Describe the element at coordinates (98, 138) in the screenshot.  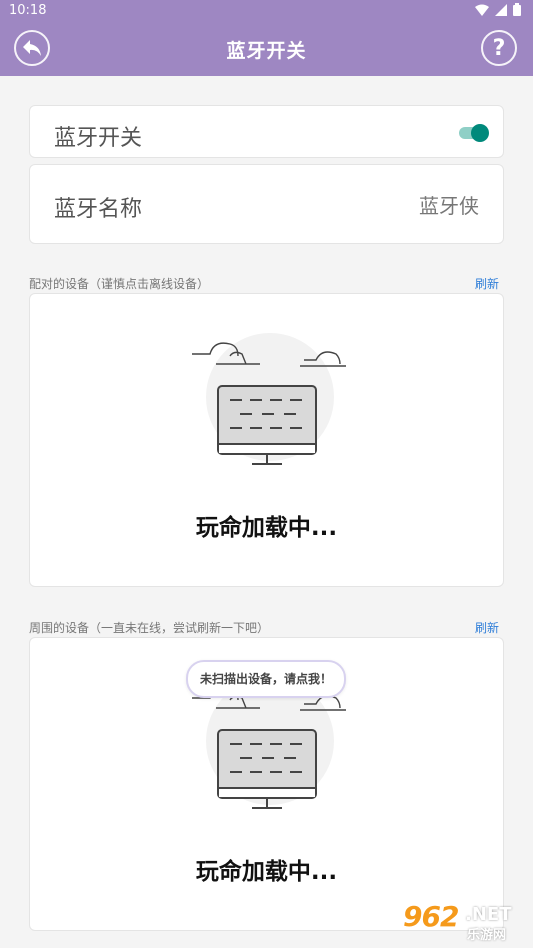
I see `bluetooth-switch-label: 蓝牙开关` at that location.